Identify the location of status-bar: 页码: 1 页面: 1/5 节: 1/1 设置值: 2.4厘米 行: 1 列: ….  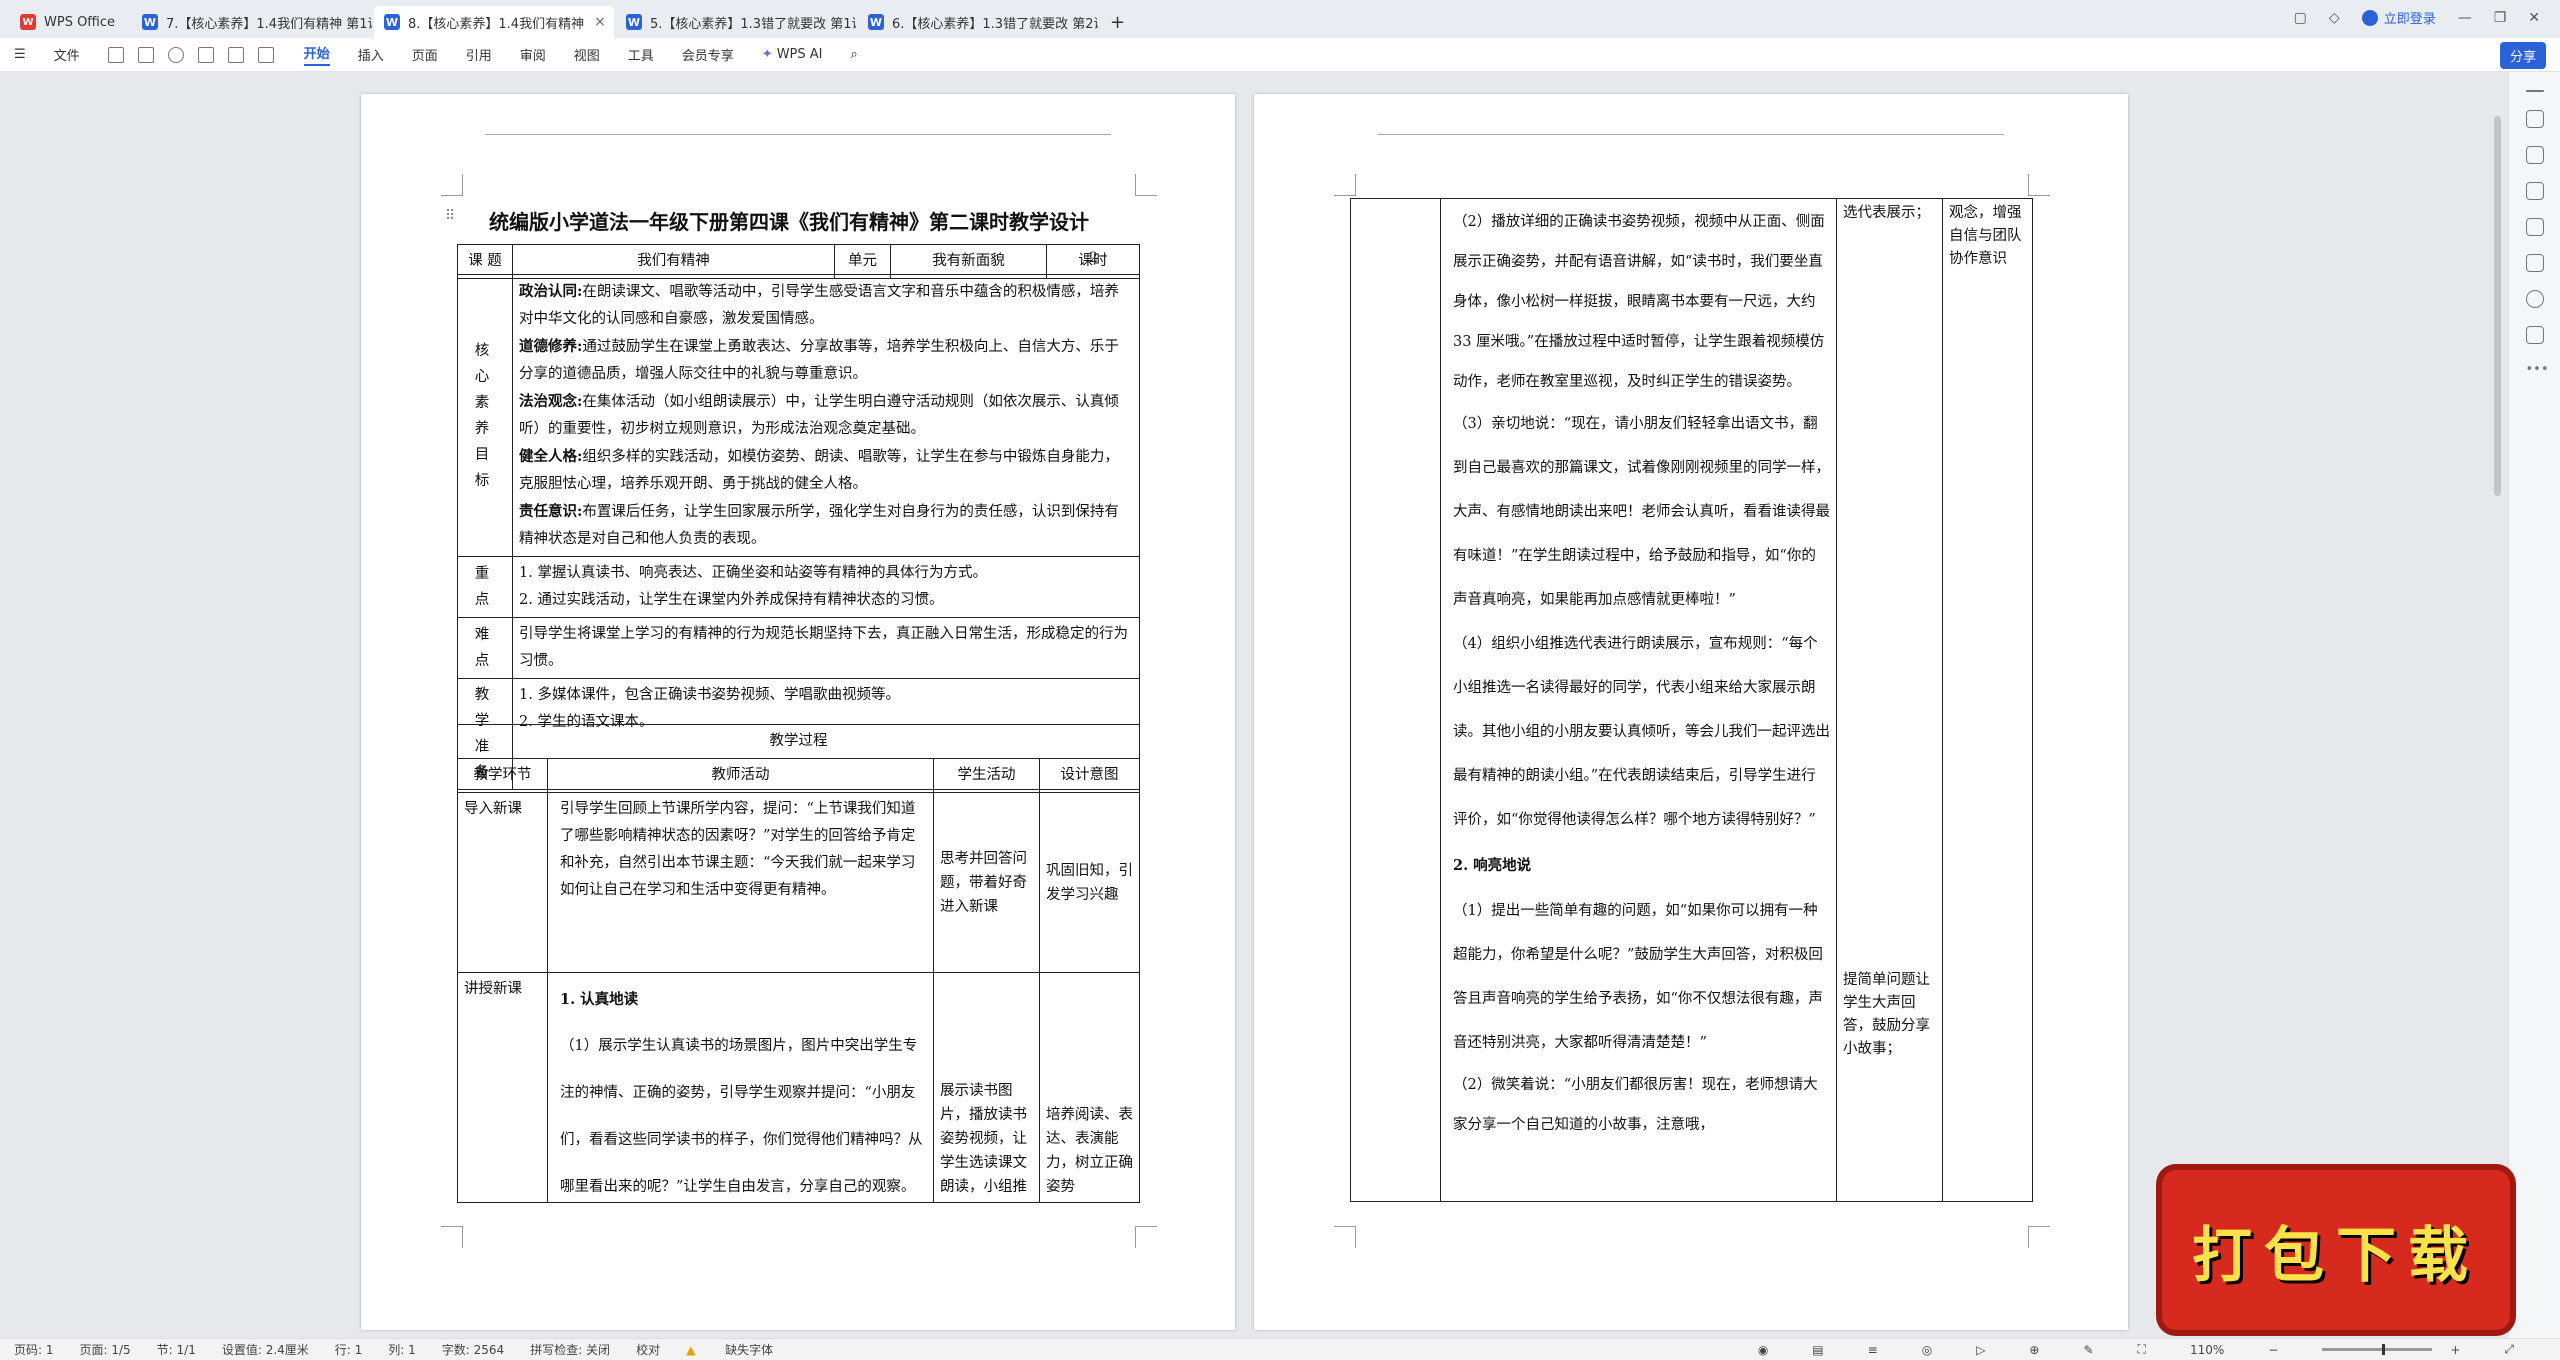
(1280, 1349).